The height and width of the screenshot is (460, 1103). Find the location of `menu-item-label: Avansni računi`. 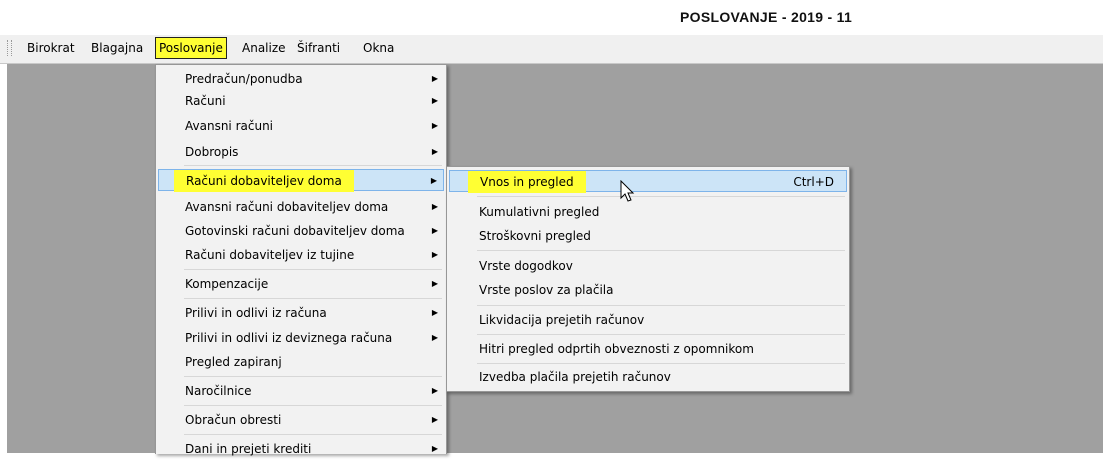

menu-item-label: Avansni računi is located at coordinates (229, 126).